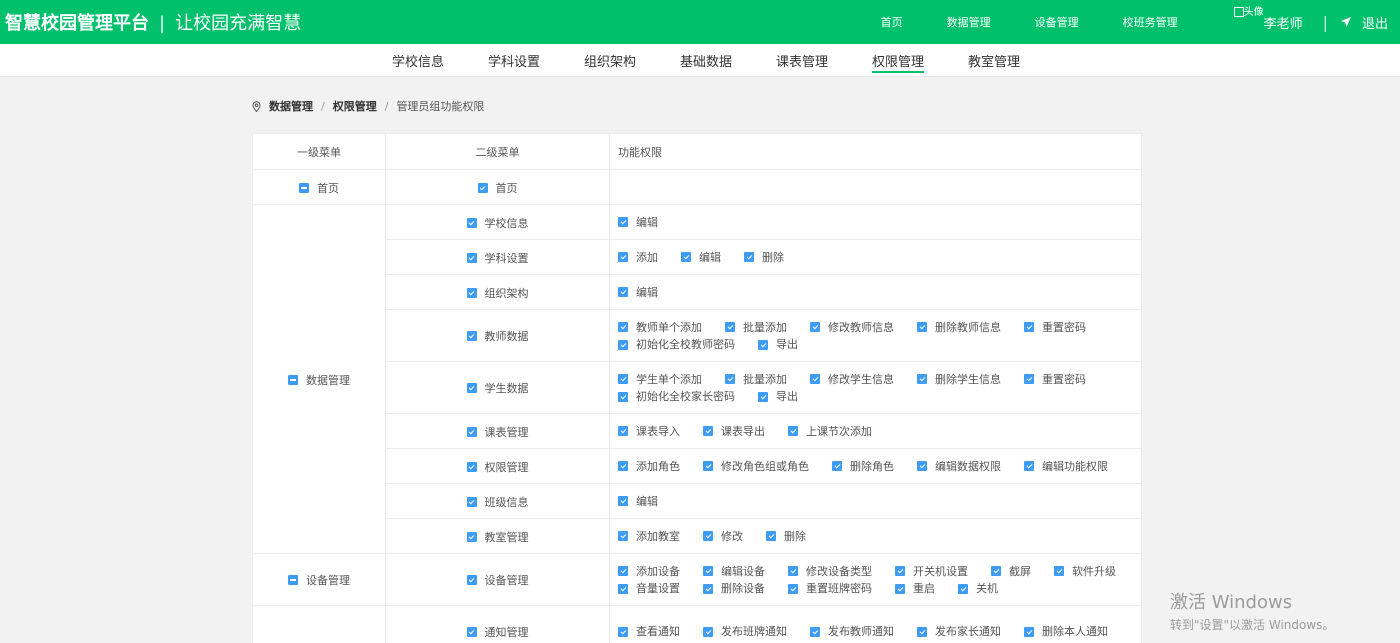 Image resolution: width=1400 pixels, height=643 pixels. What do you see at coordinates (319, 188) in the screenshot?
I see `level1-checkbox: 首页` at bounding box center [319, 188].